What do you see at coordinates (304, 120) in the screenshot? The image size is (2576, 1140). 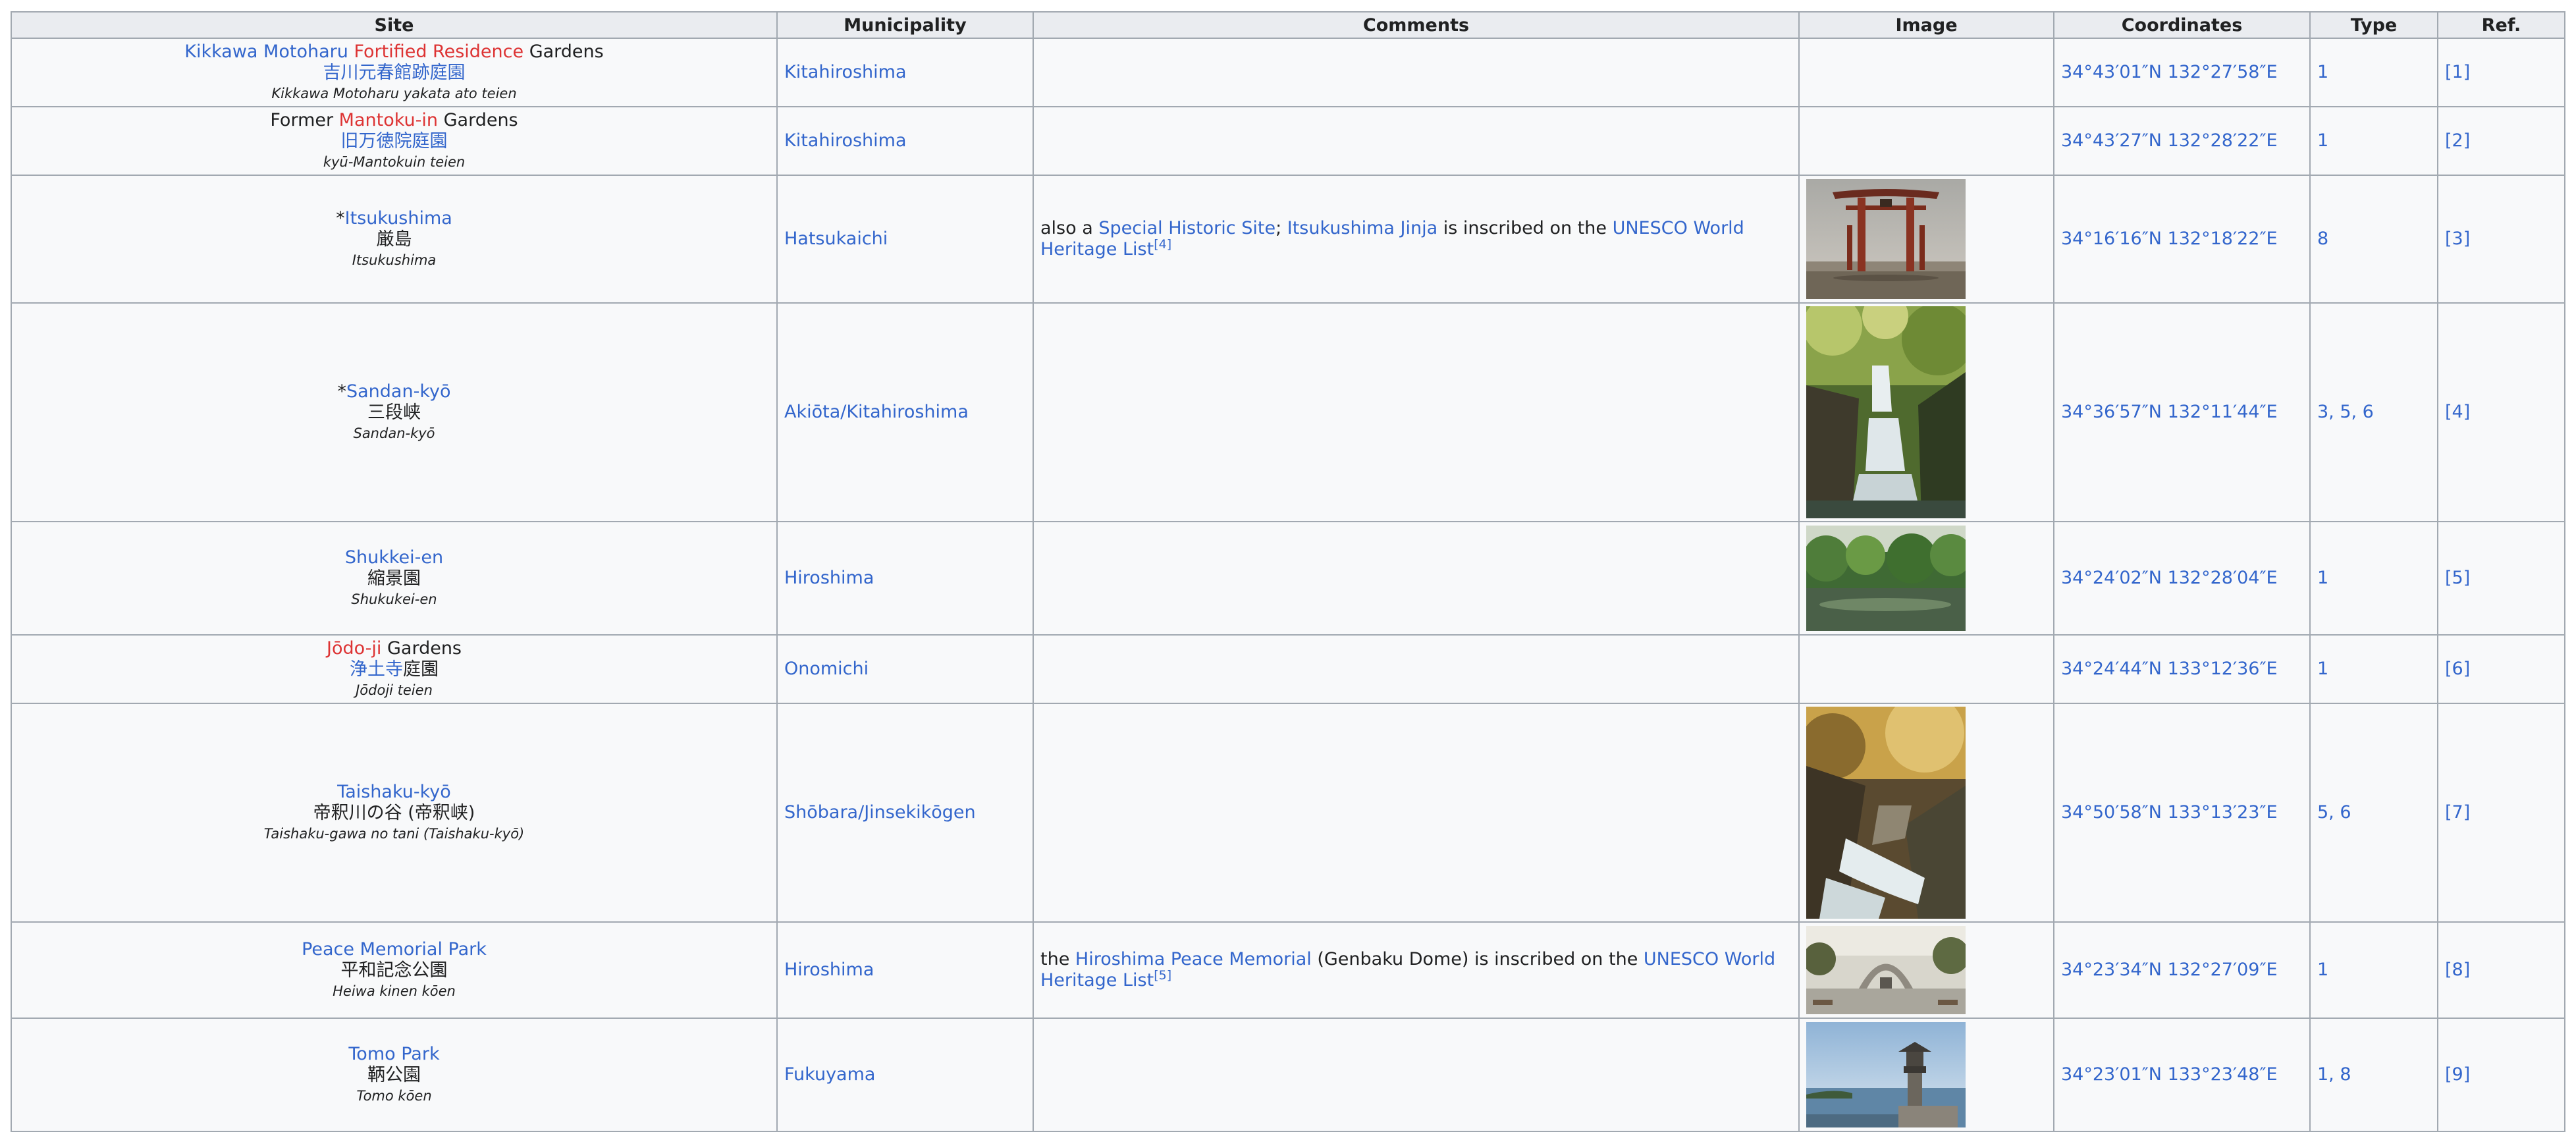 I see `site-text: Former` at bounding box center [304, 120].